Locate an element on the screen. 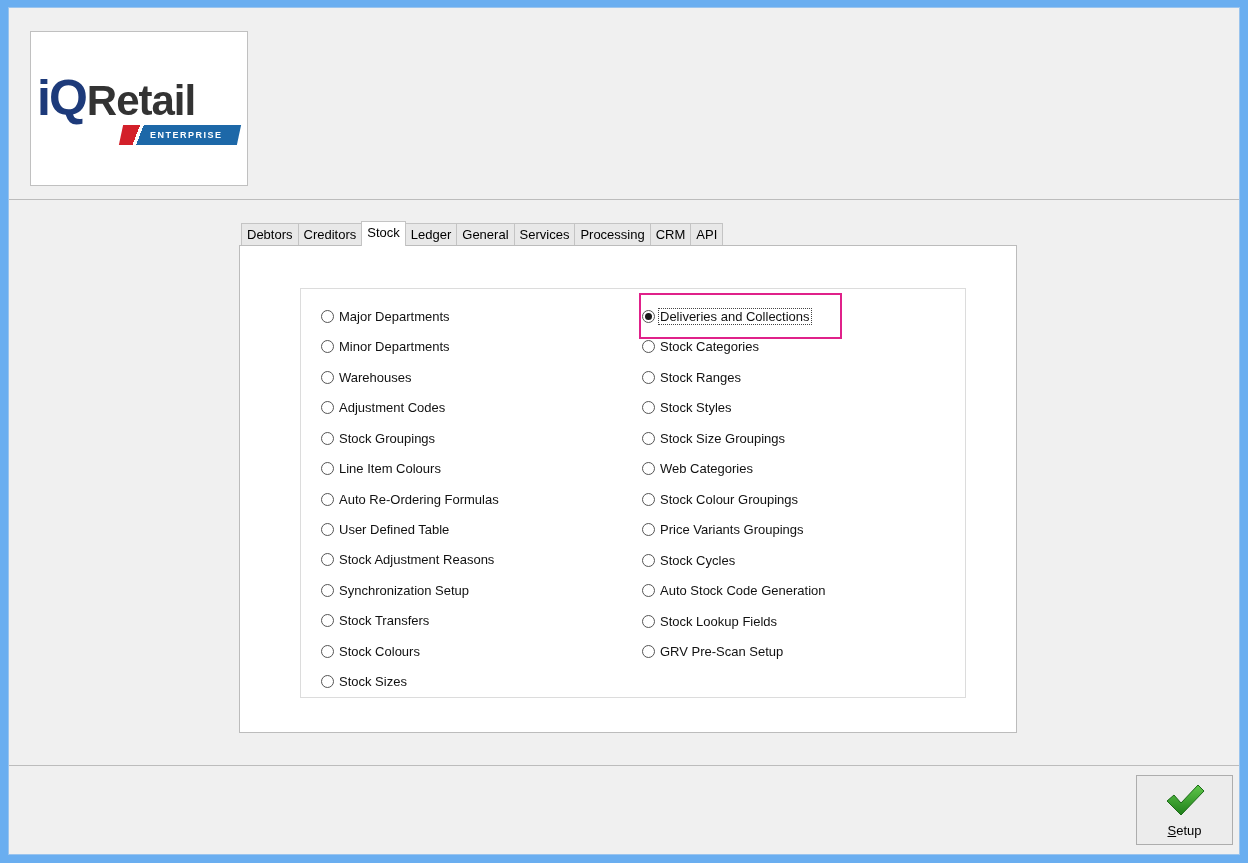  tab: Processing is located at coordinates (612, 234).